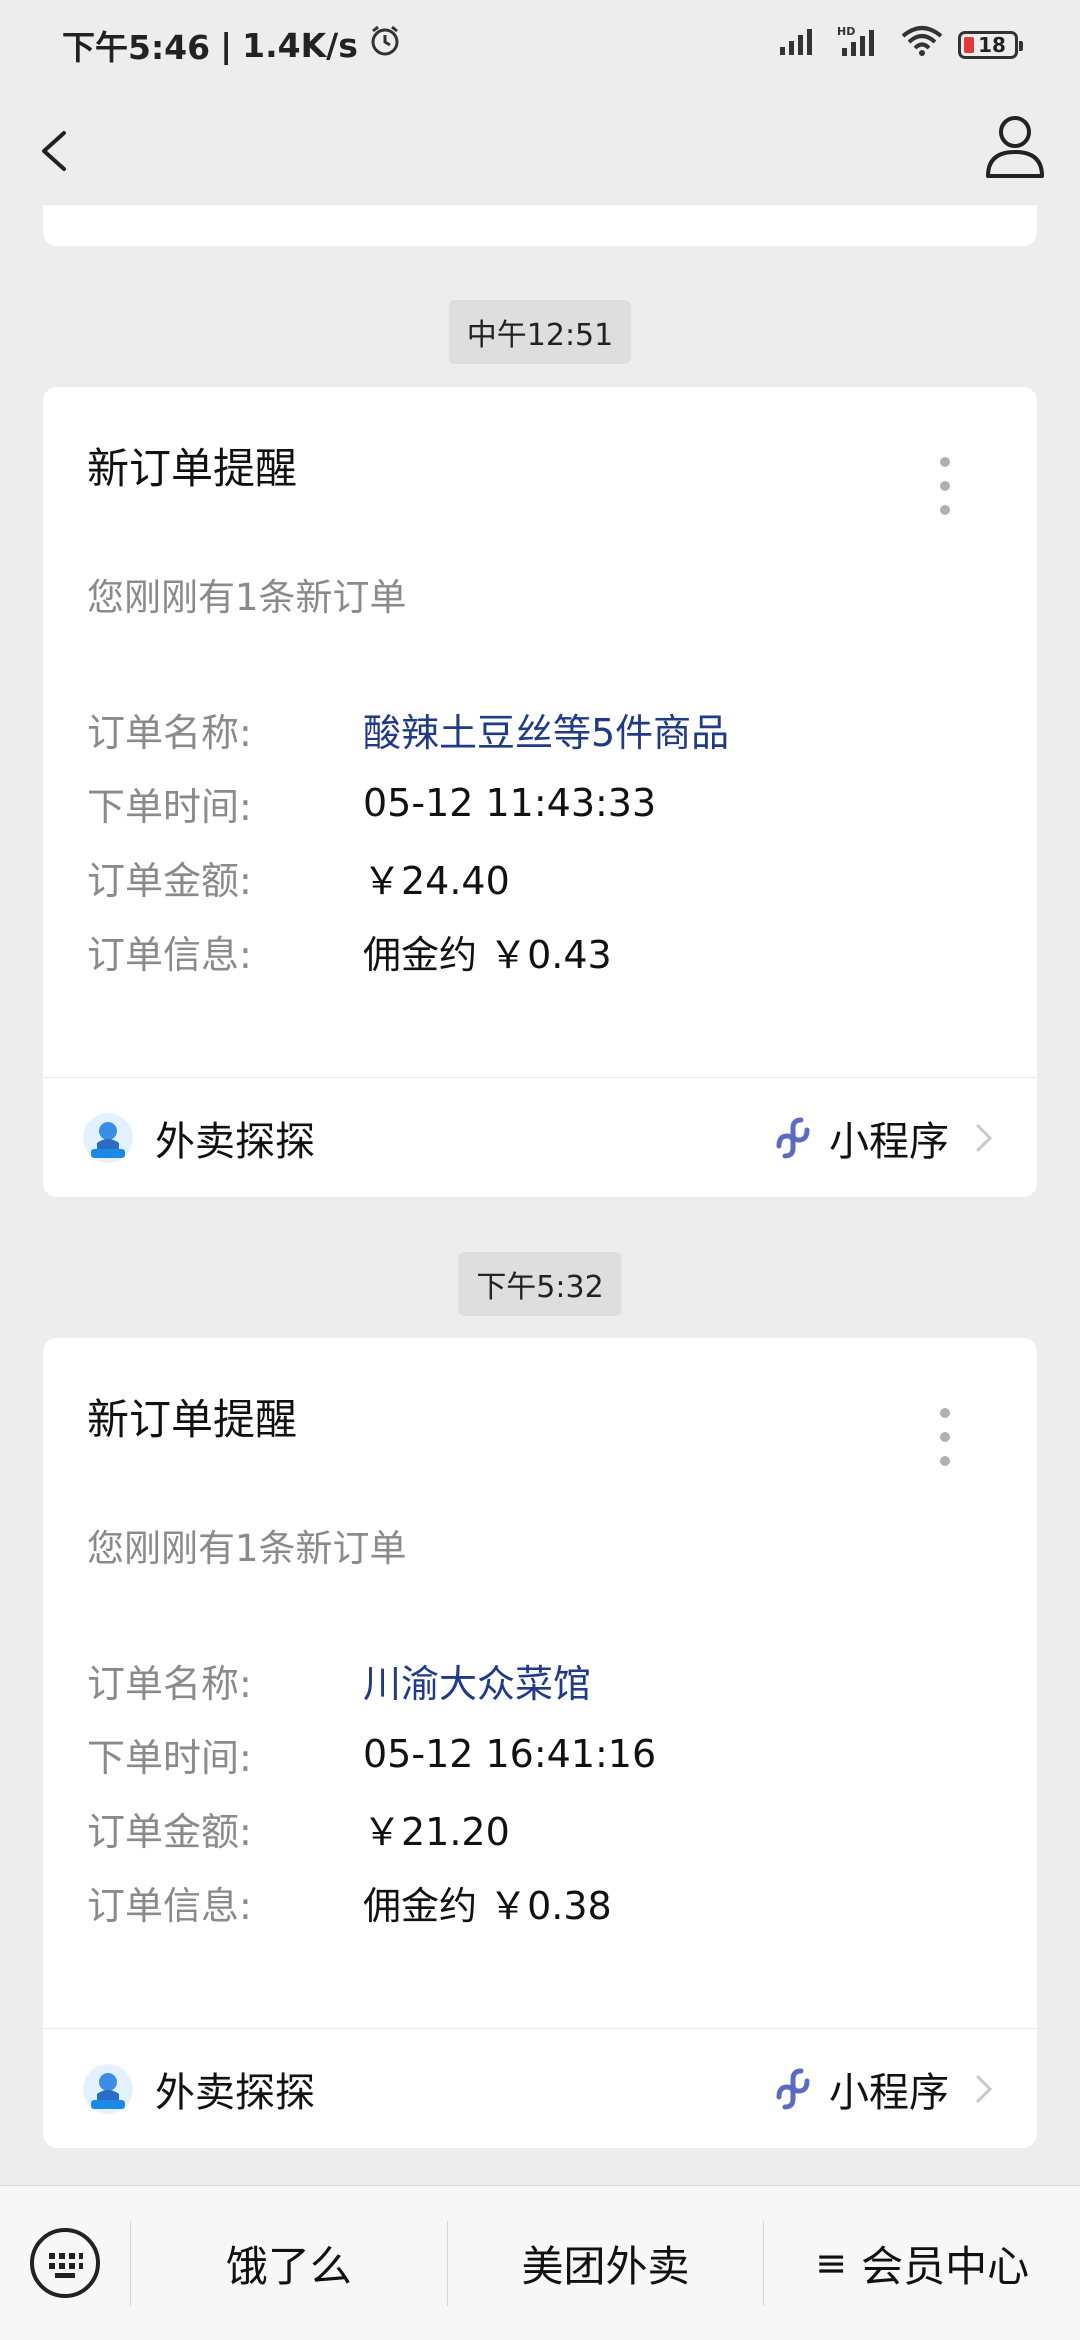  I want to click on wifi-icon, so click(922, 45).